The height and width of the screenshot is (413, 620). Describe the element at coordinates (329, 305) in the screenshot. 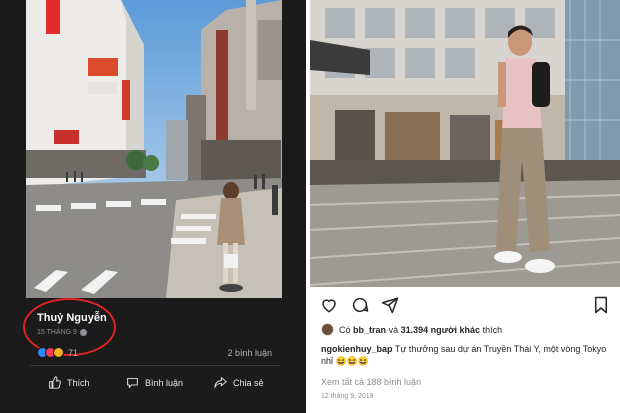

I see `heart-icon` at that location.